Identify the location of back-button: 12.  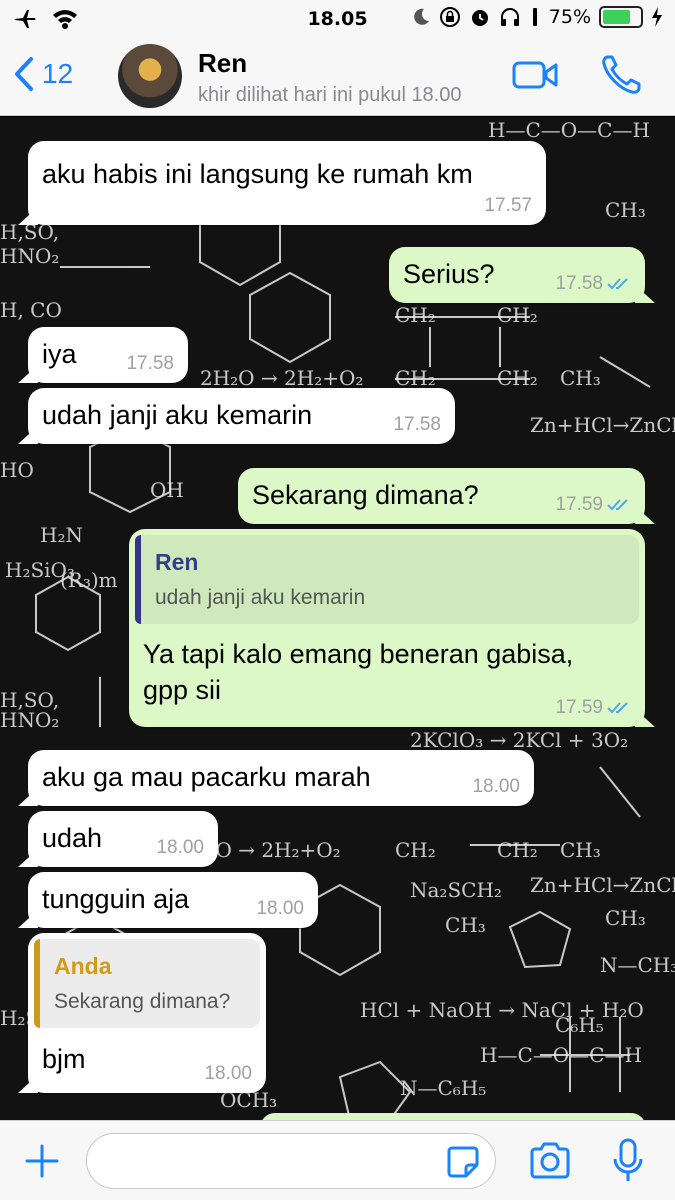
(43, 74).